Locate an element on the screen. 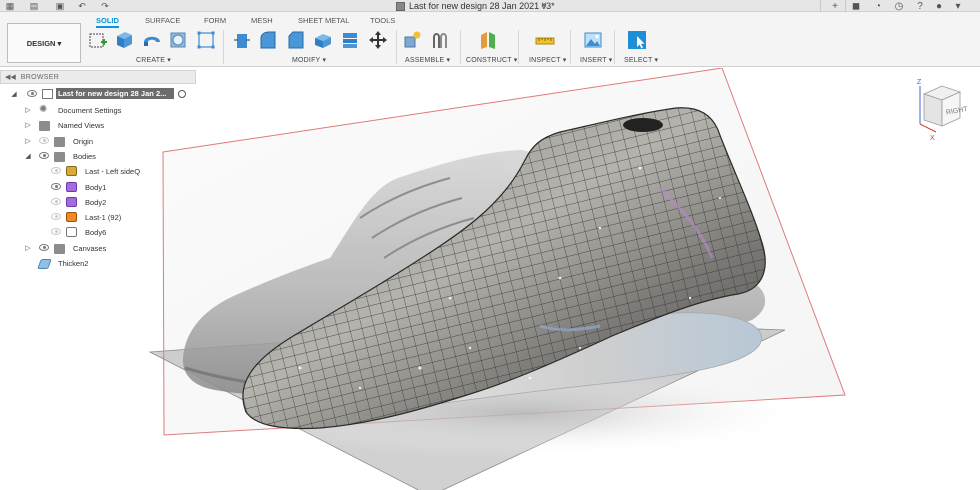  browser-item-thicken: Thicken2 is located at coordinates (98, 263).